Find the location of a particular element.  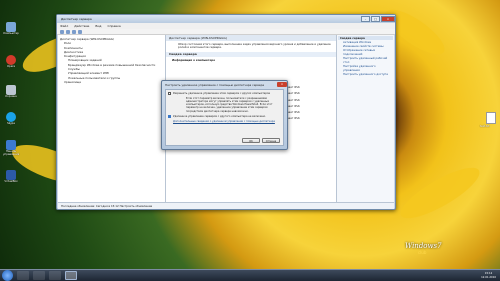

computer-icon is located at coordinates (11, 27).